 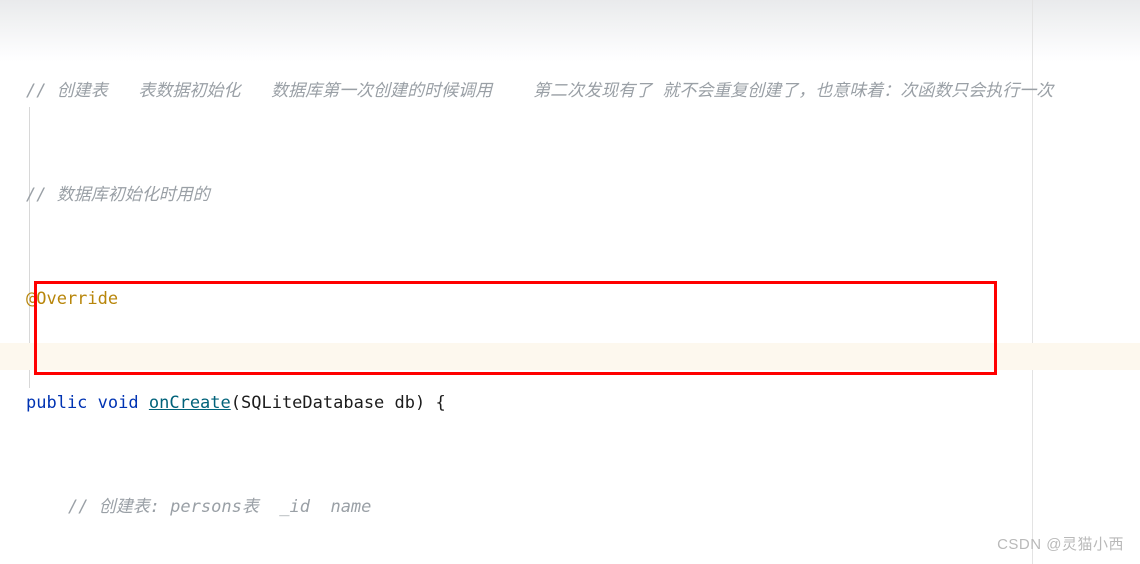 I want to click on keyword-void: void, so click(x=118, y=403).